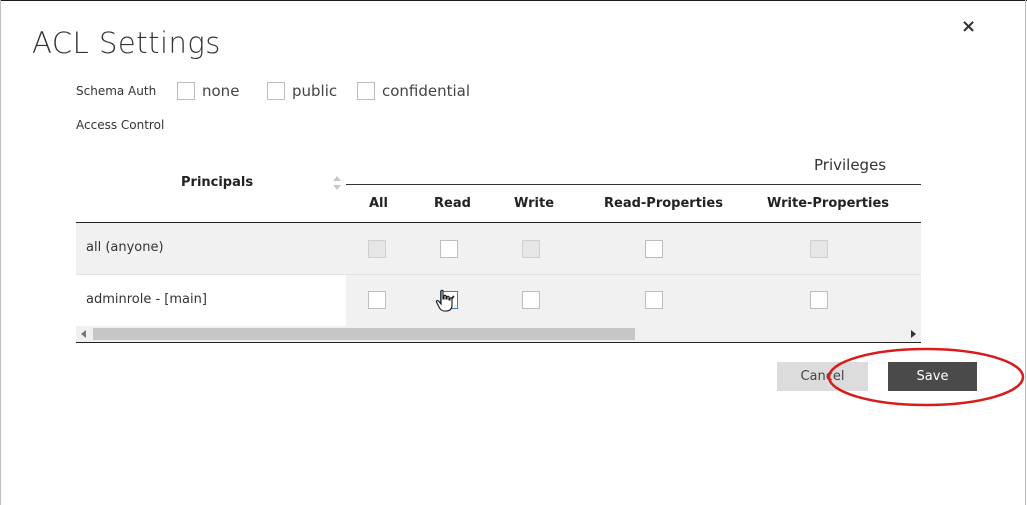 The image size is (1027, 505). I want to click on column-header-read-properties: Read-Properties, so click(663, 203).